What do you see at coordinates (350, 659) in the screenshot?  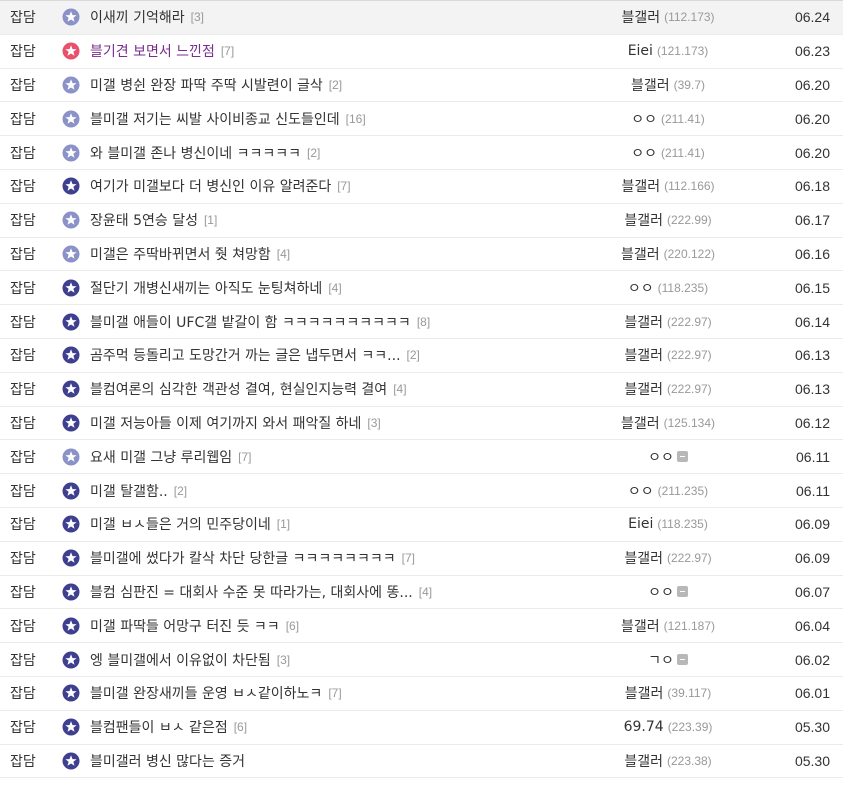 I see `post-title-cell: 엥 블미갤에서 이유없이 차단됨 [3]` at bounding box center [350, 659].